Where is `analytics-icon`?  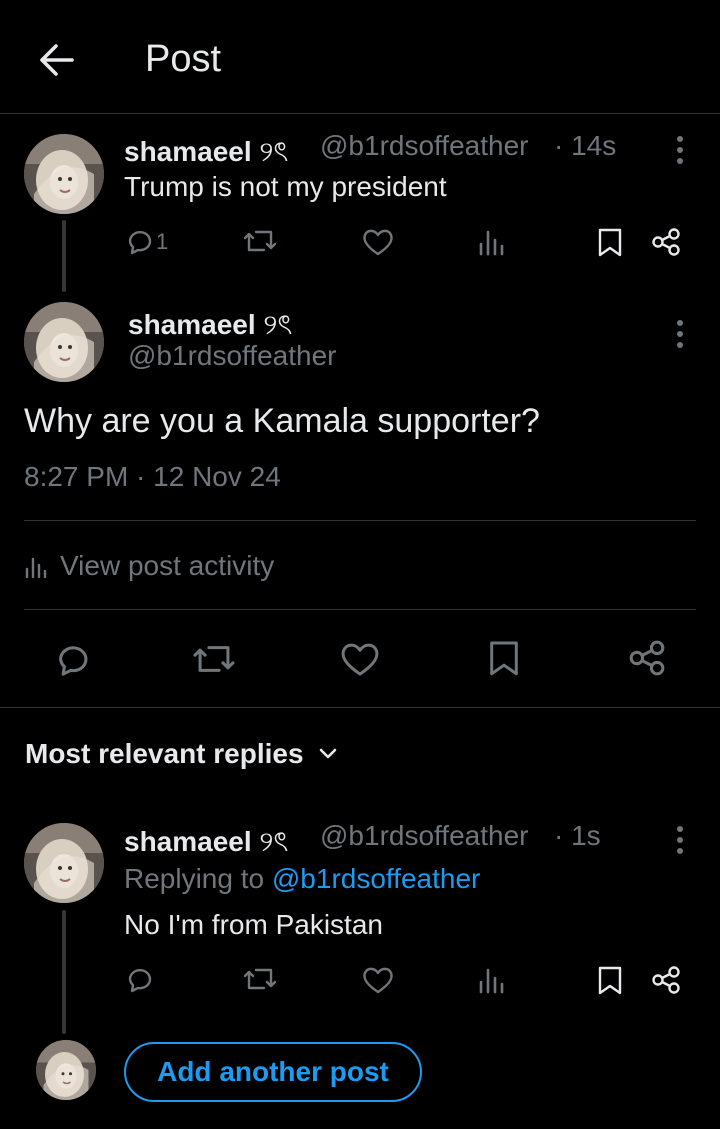 analytics-icon is located at coordinates (36, 568).